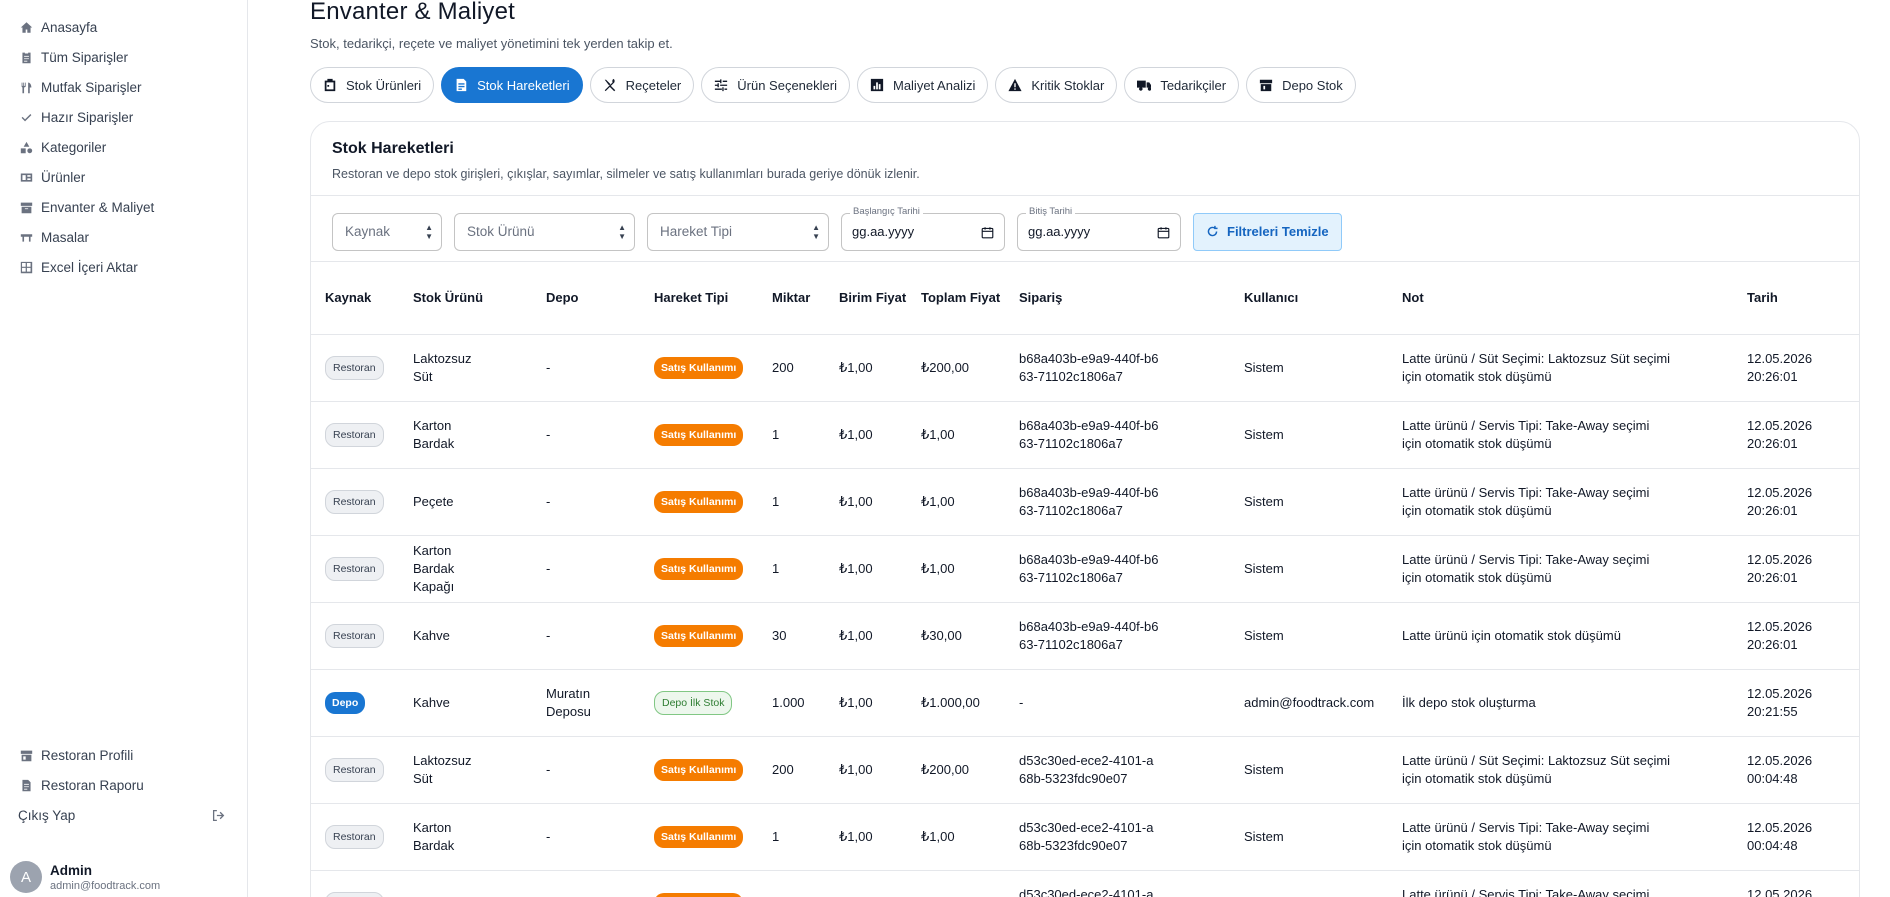 The image size is (1890, 897). Describe the element at coordinates (123, 147) in the screenshot. I see `sidebar-item-kategoriler: Kategoriler` at that location.